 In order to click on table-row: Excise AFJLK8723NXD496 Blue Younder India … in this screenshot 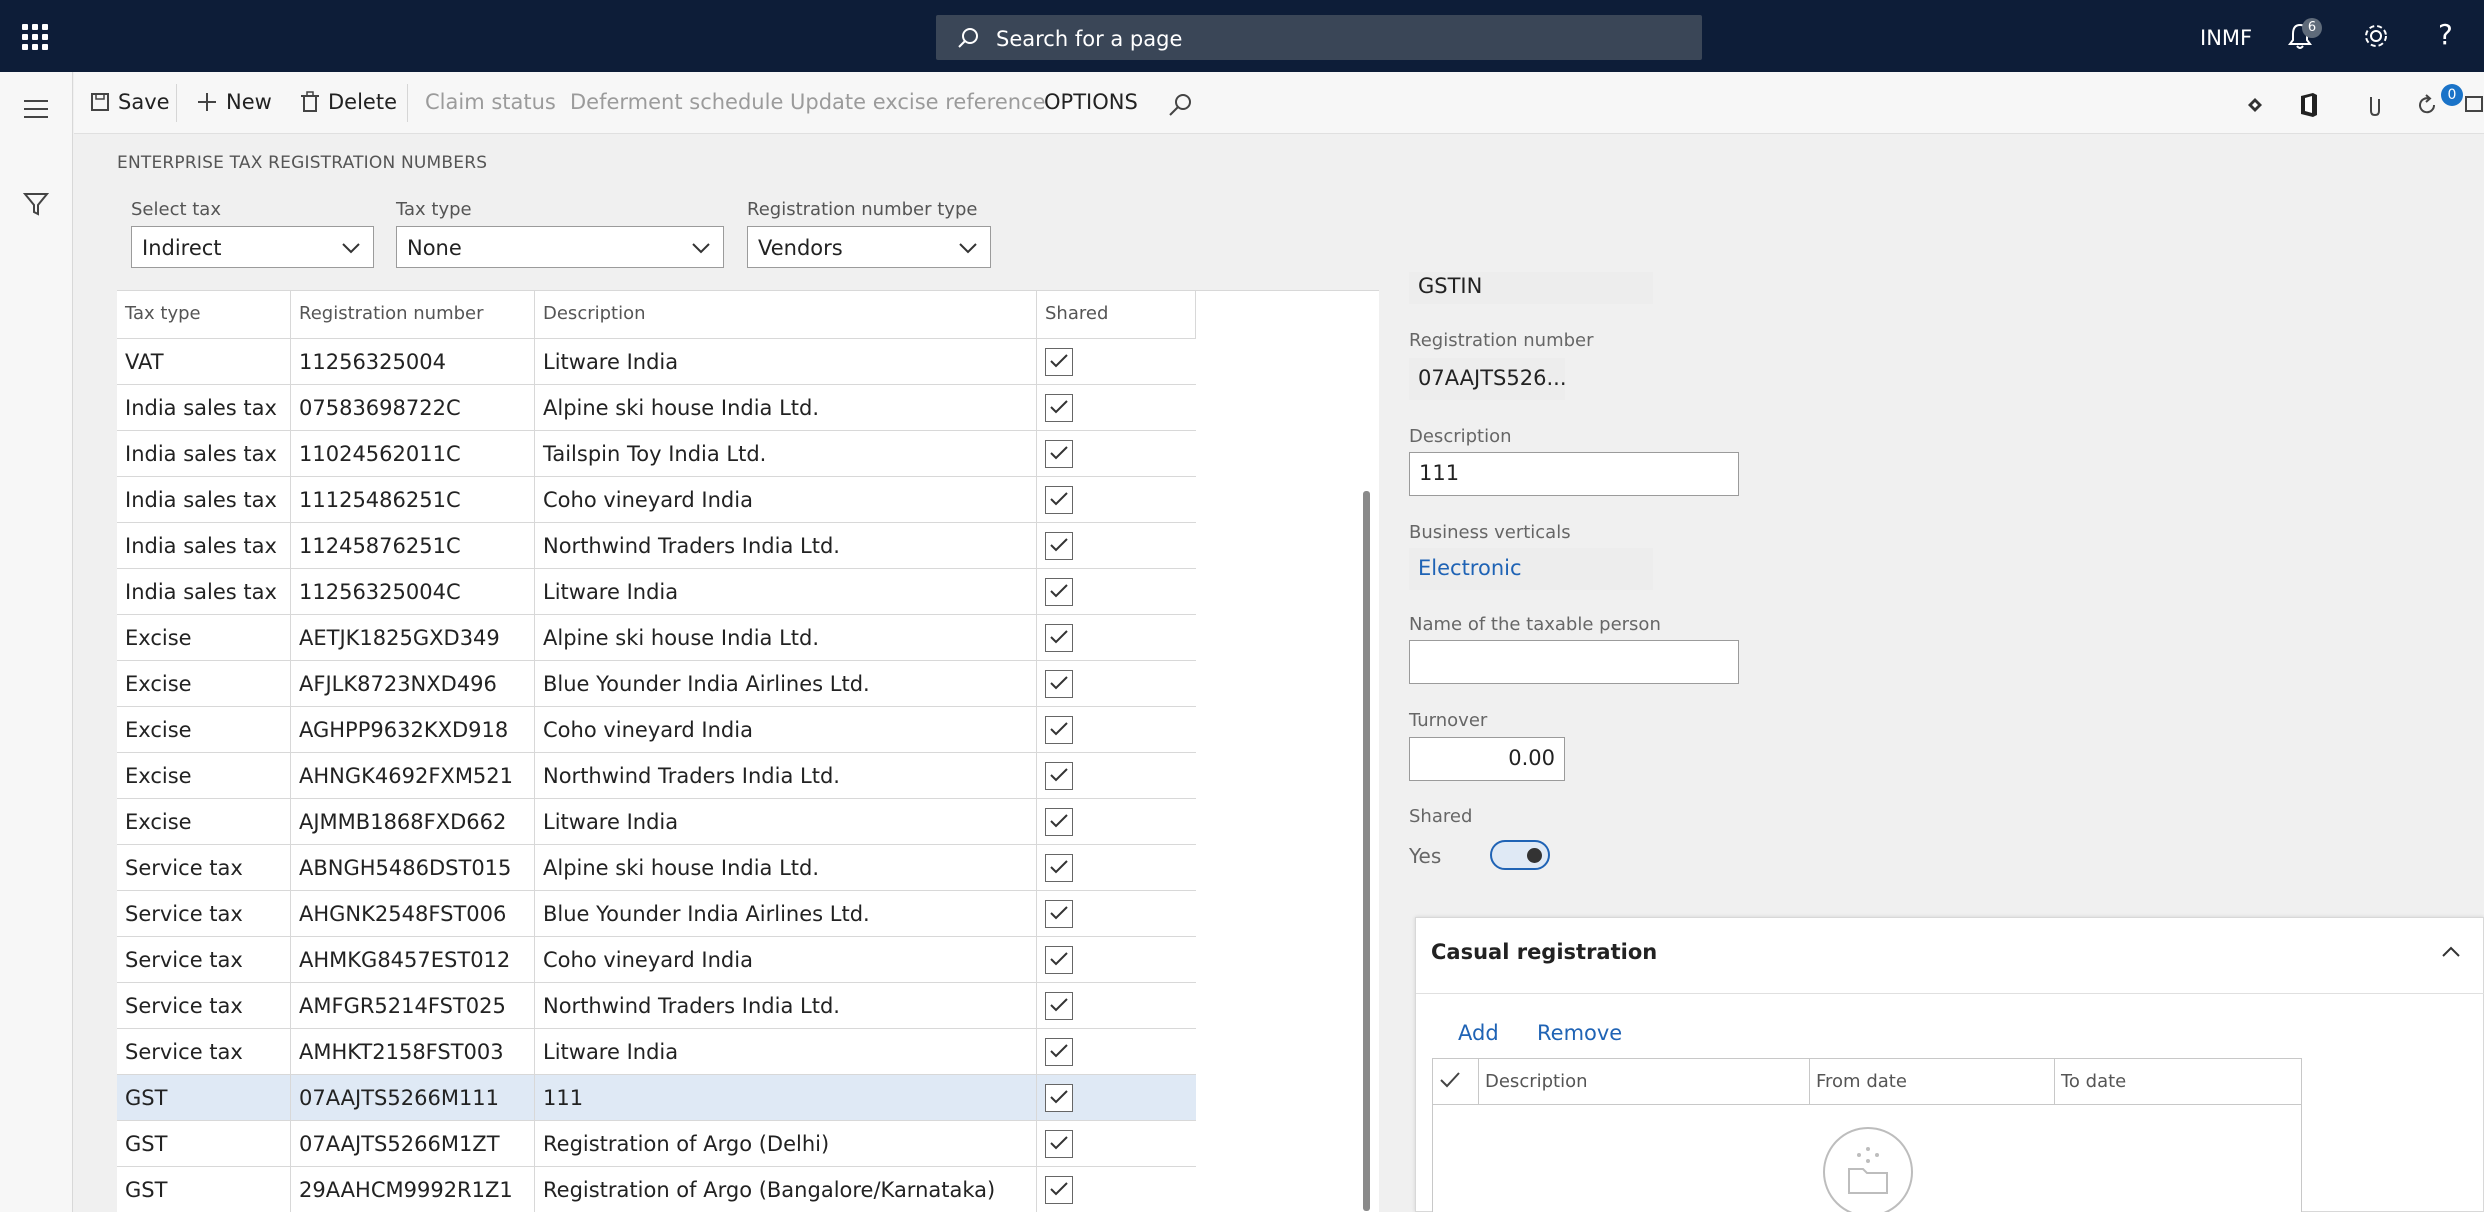, I will do `click(656, 684)`.